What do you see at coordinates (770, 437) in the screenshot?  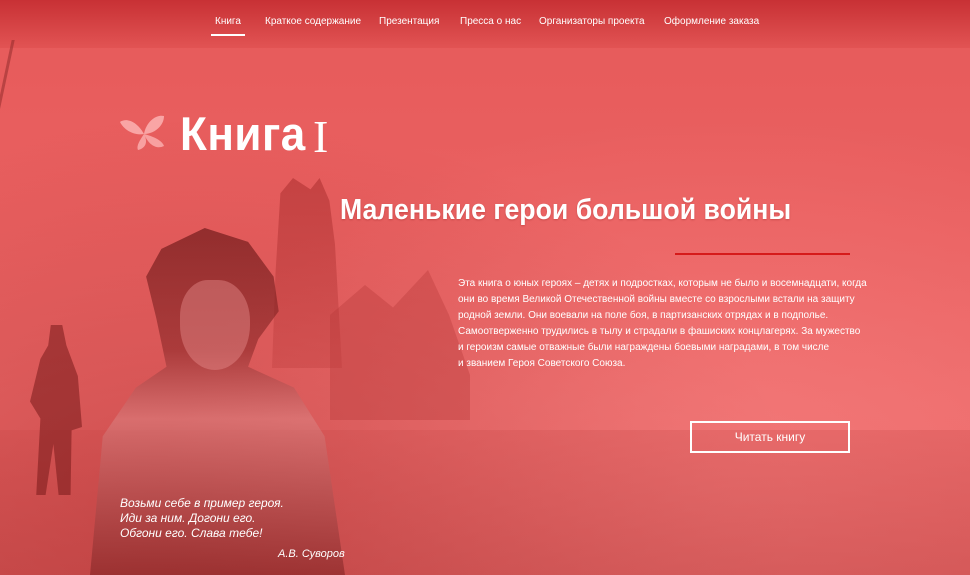 I see `read-book-button: Читать книгу` at bounding box center [770, 437].